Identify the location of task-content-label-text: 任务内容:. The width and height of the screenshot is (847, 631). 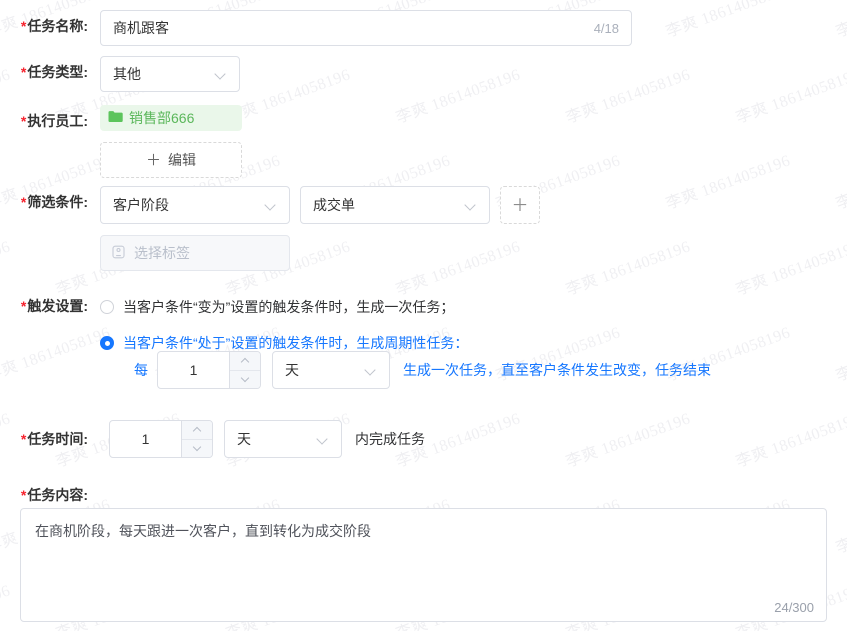
(57, 495).